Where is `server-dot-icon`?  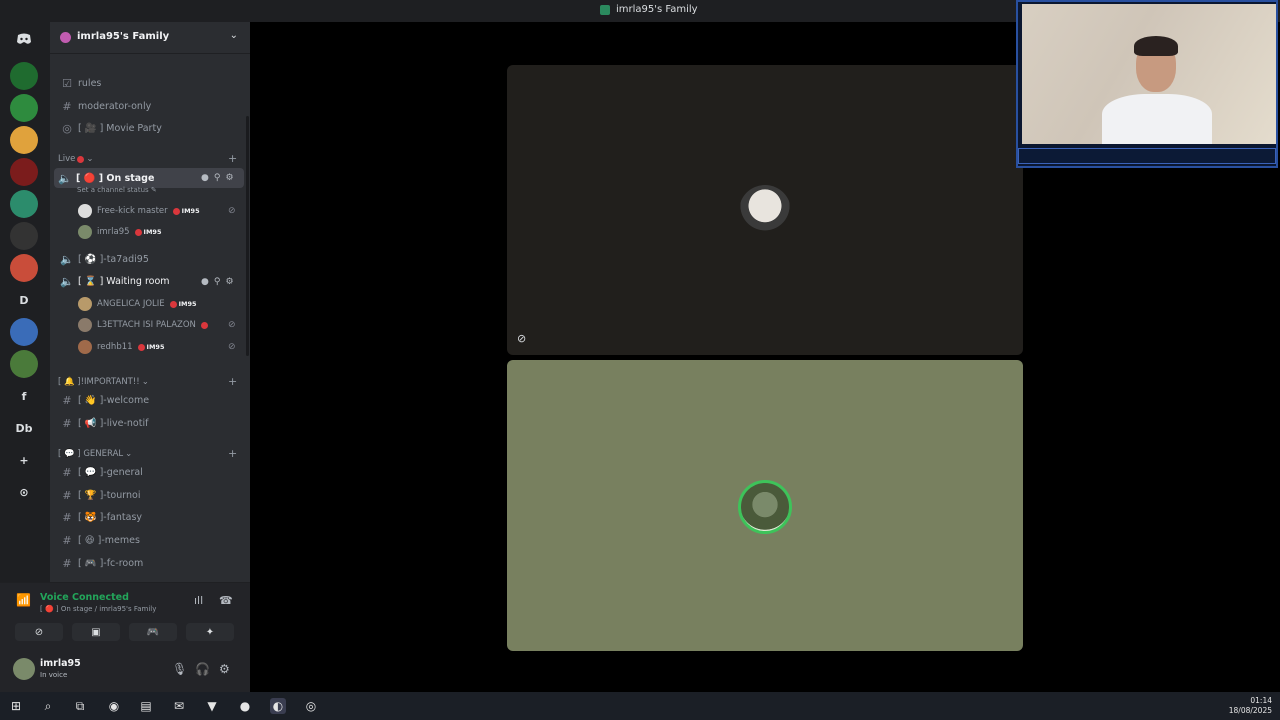 server-dot-icon is located at coordinates (65, 37).